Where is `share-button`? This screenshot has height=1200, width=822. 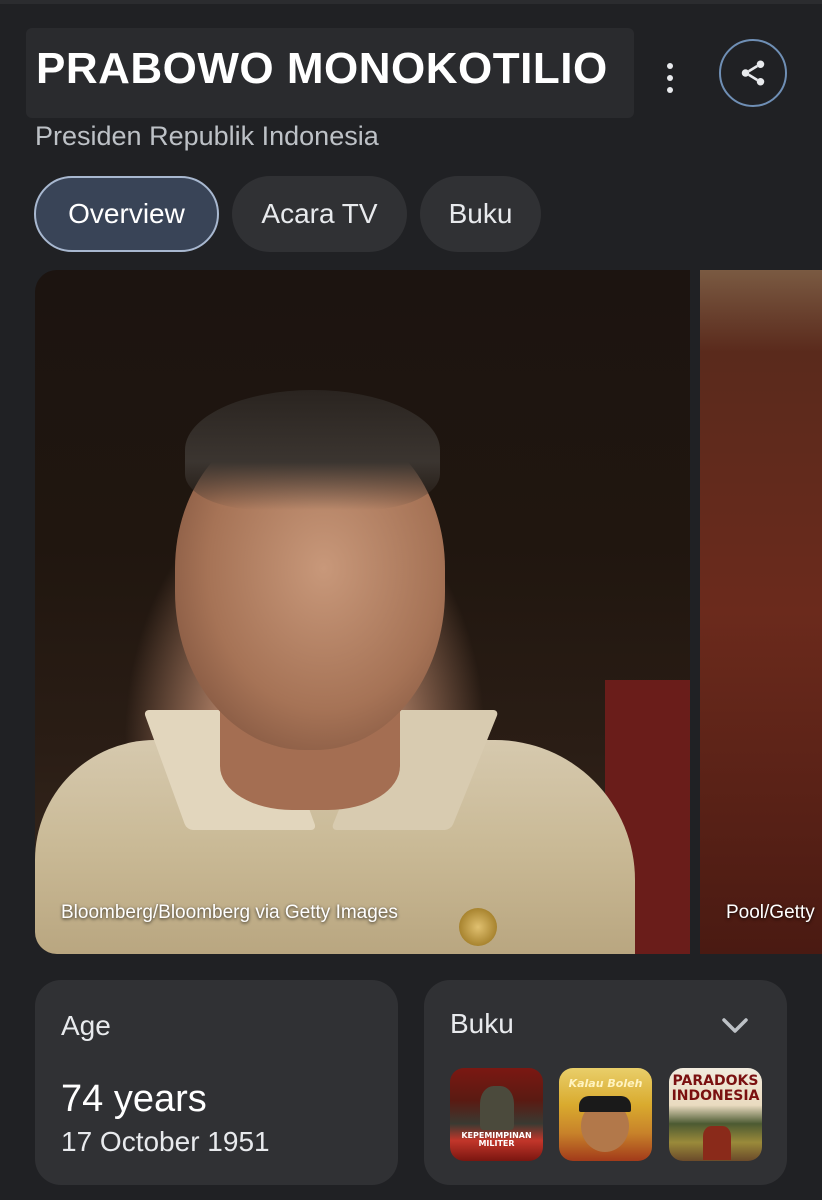 share-button is located at coordinates (753, 73).